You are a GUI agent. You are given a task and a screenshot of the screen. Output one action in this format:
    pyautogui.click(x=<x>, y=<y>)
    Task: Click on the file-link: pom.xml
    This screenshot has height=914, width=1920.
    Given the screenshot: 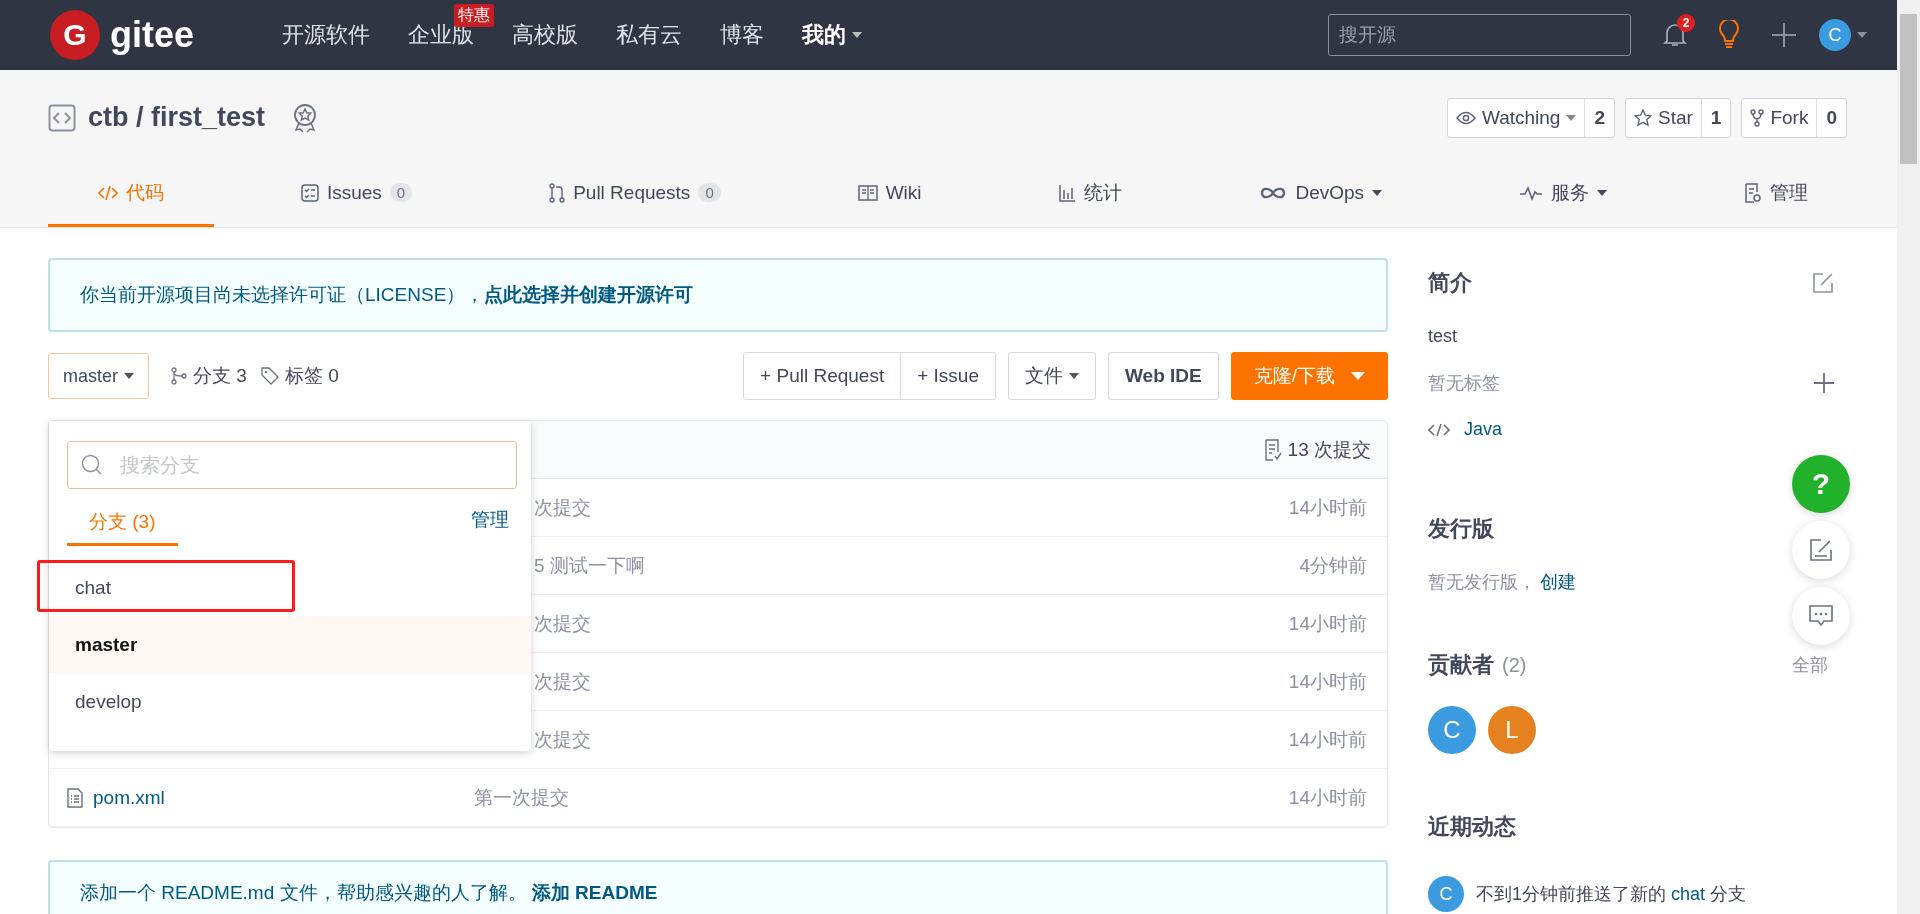 What is the action you would take?
    pyautogui.click(x=129, y=797)
    